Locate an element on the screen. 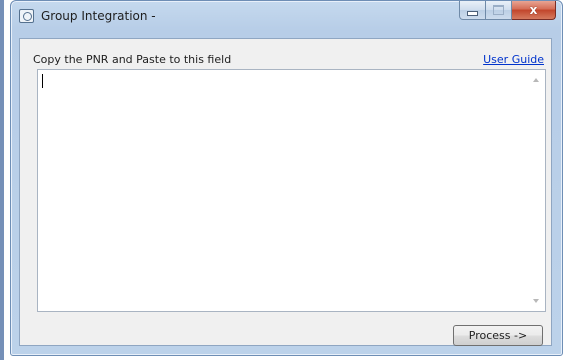 The height and width of the screenshot is (360, 567). background-strip is located at coordinates (2, 180).